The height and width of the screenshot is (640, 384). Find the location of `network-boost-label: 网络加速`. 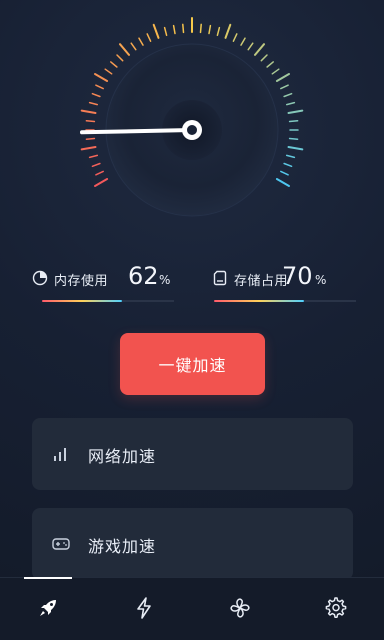

network-boost-label: 网络加速 is located at coordinates (122, 456).